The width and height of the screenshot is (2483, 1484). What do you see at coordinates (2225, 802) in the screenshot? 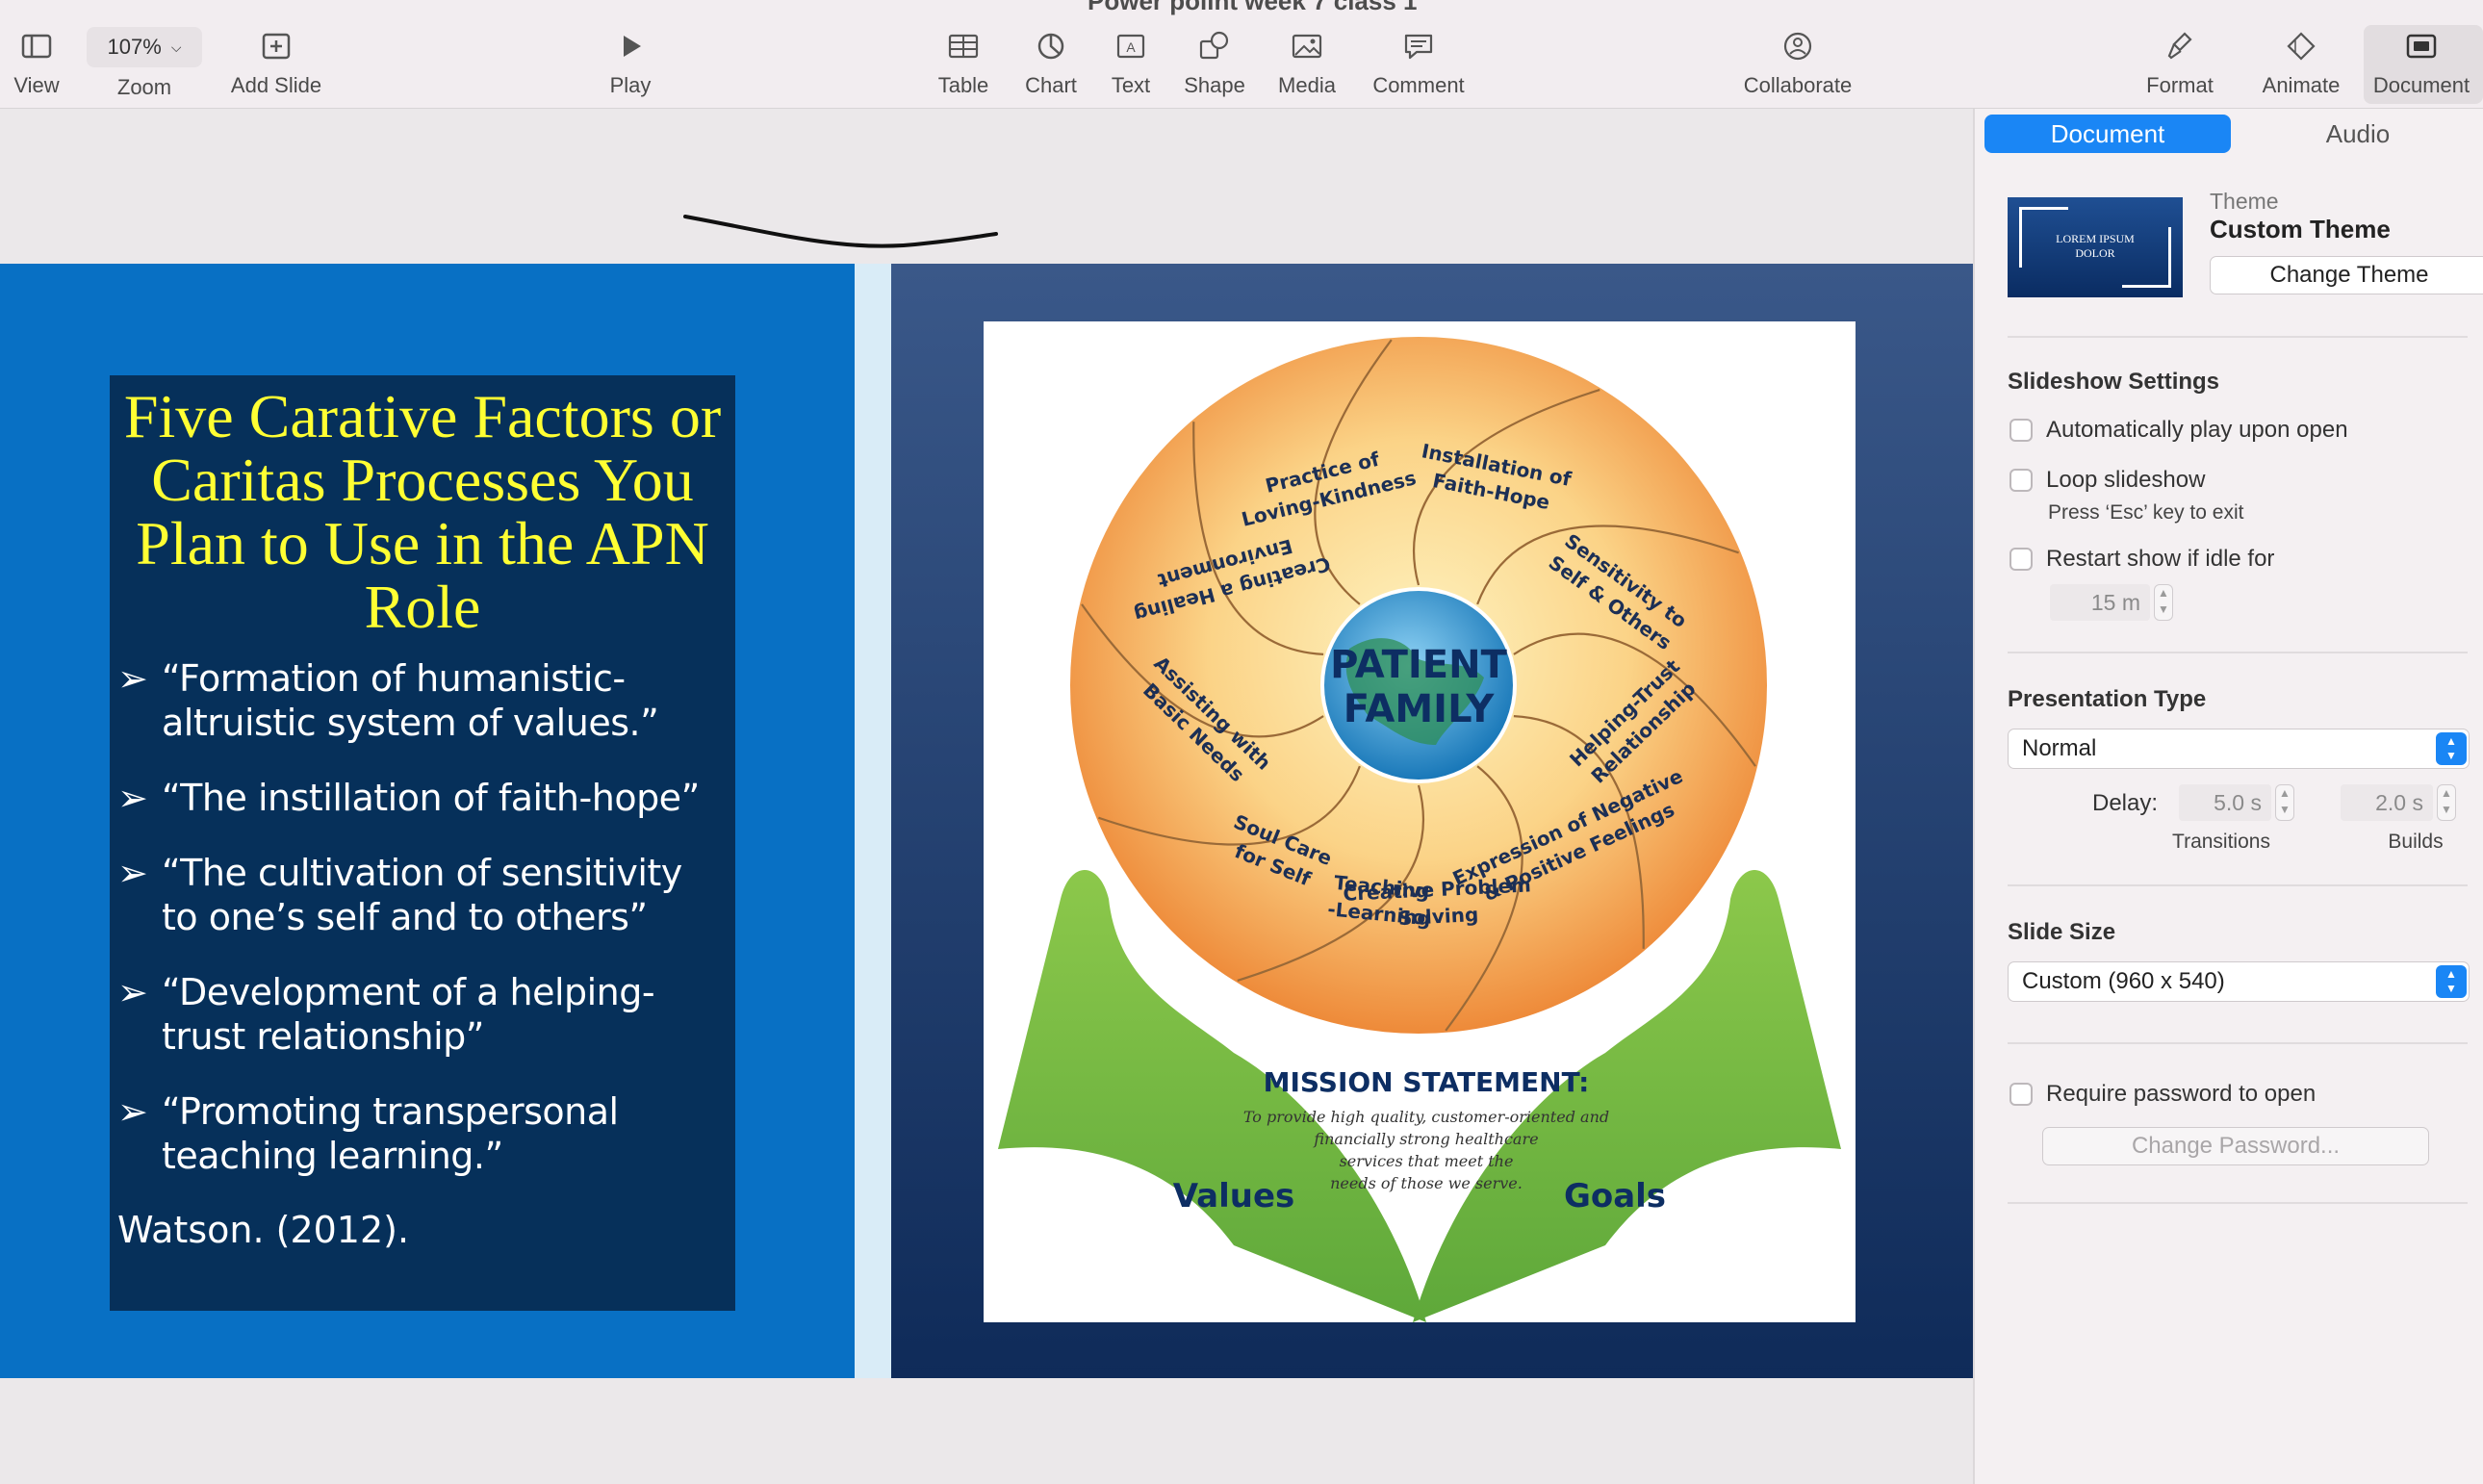
I see `transitions-delay-field: 5.0 s` at bounding box center [2225, 802].